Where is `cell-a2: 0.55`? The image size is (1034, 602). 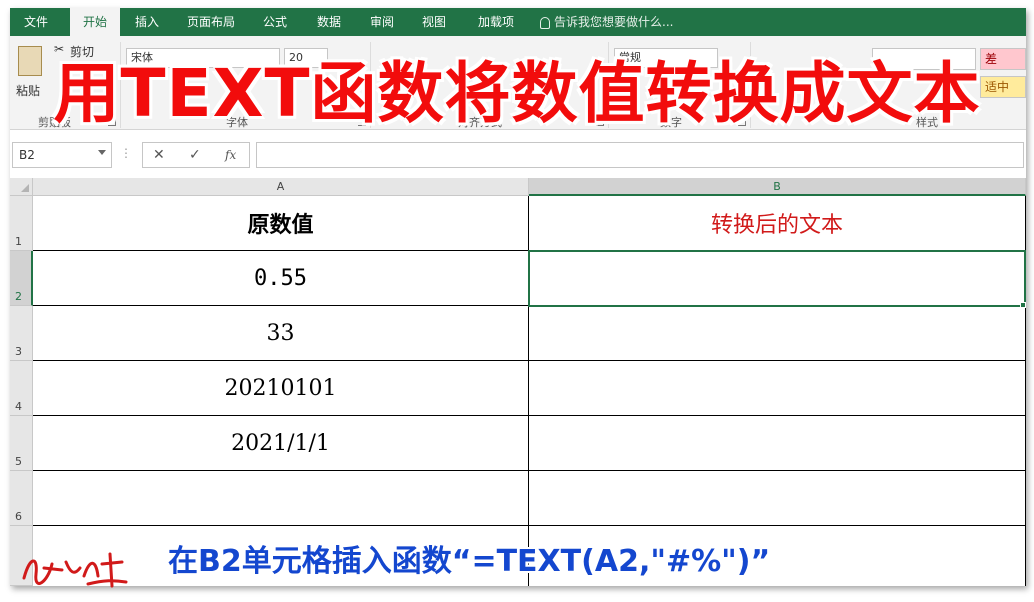 cell-a2: 0.55 is located at coordinates (281, 278).